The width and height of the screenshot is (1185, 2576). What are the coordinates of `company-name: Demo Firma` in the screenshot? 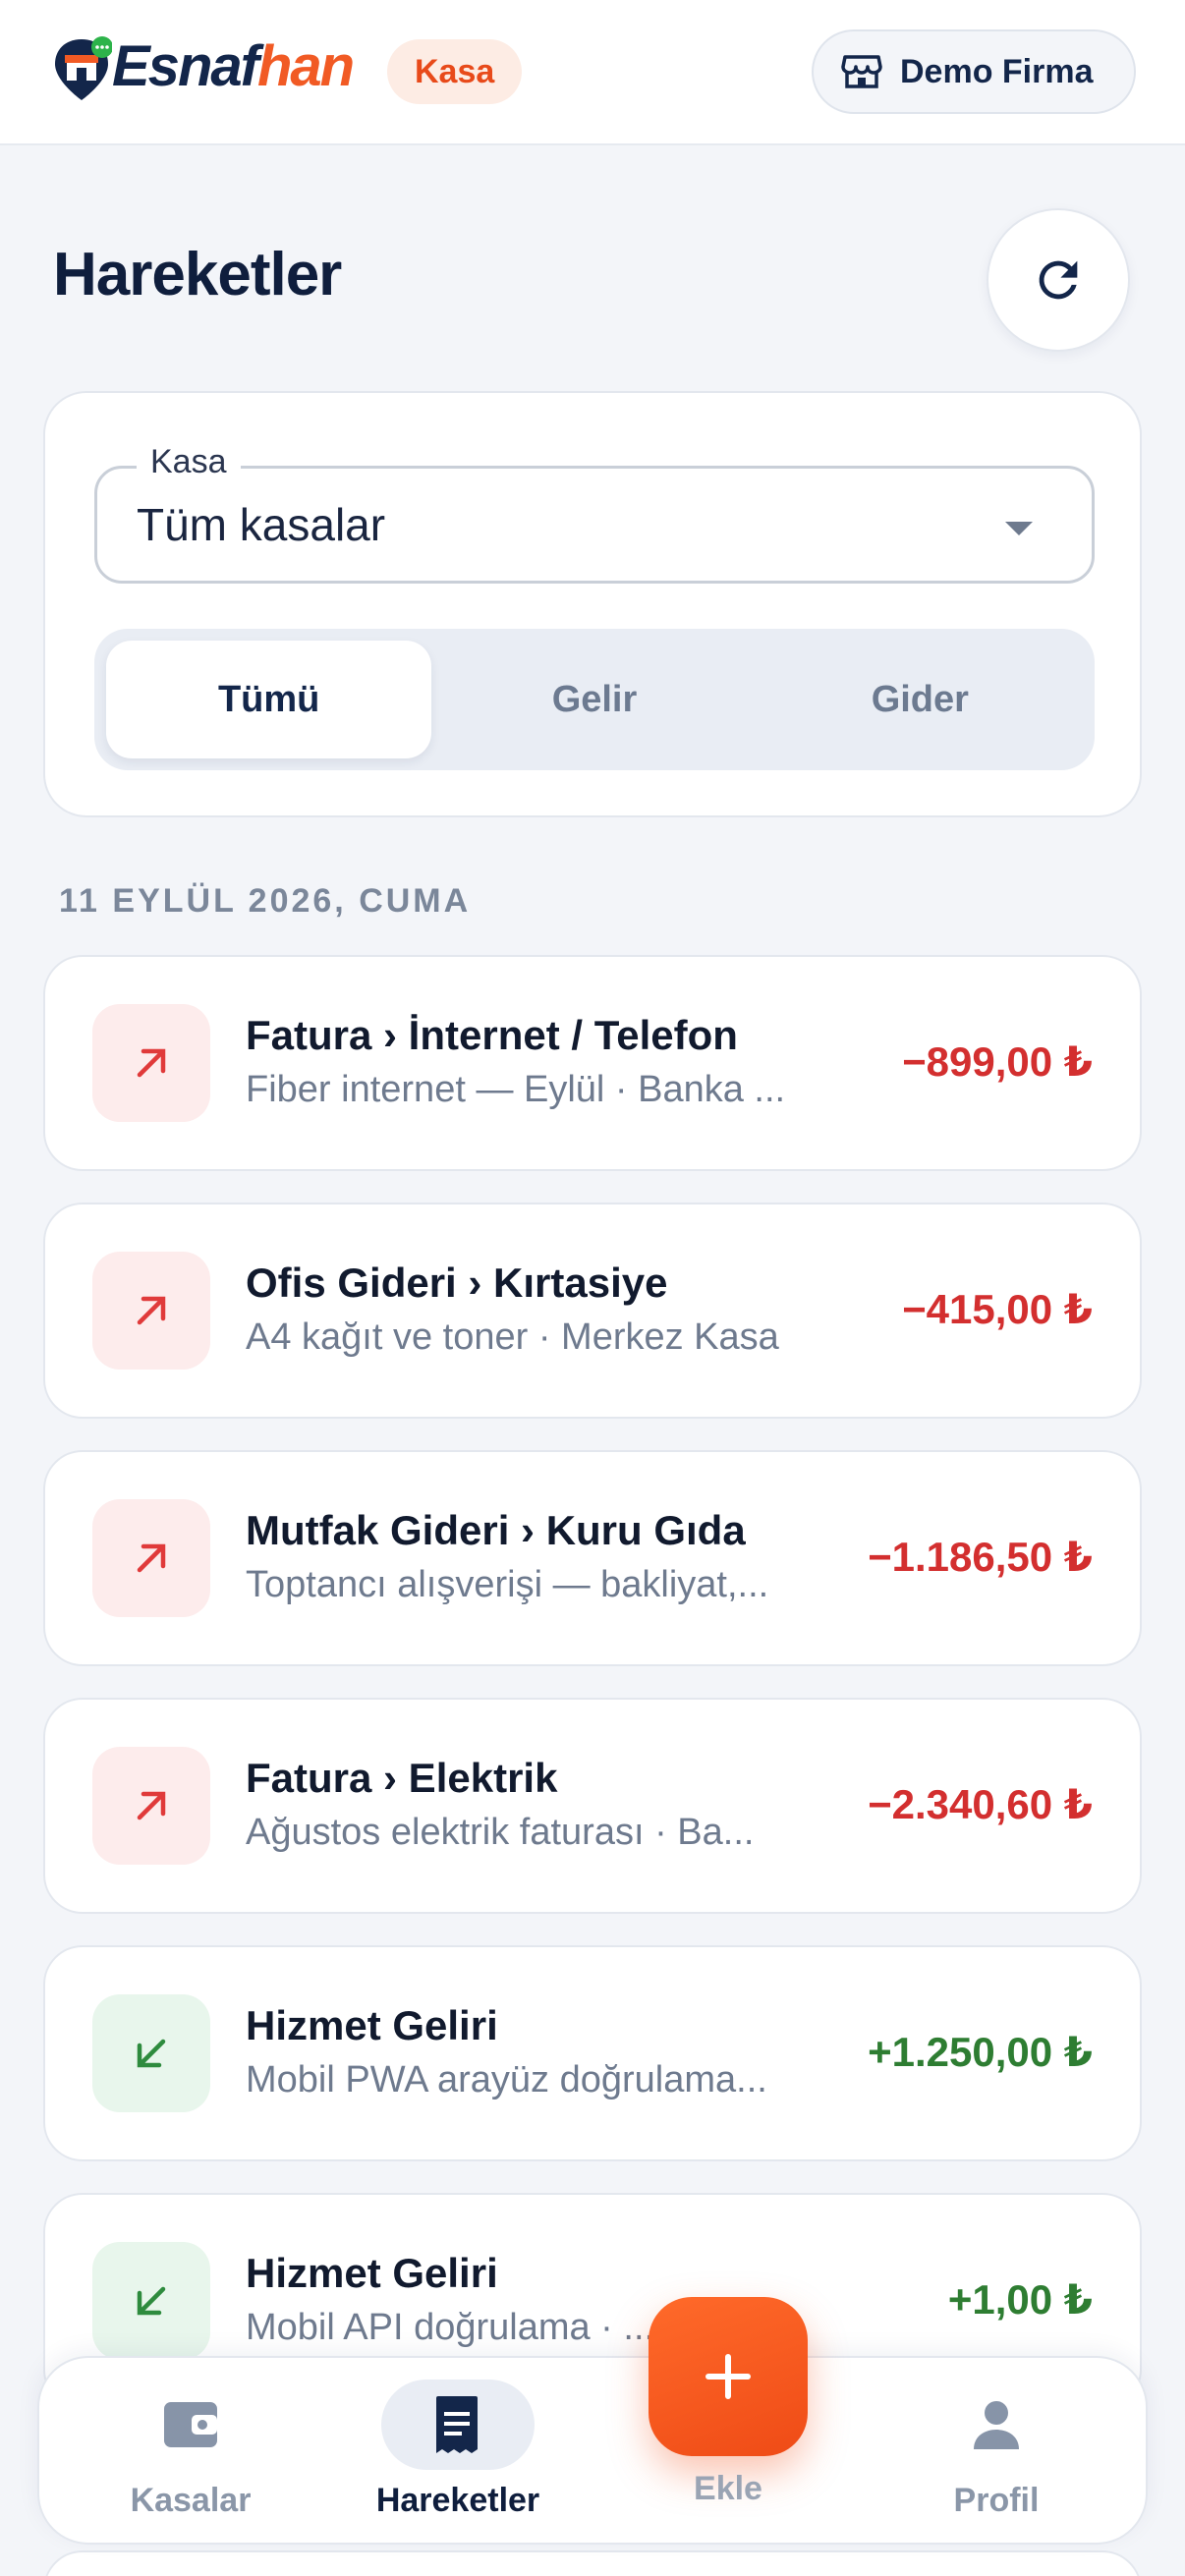 It's located at (997, 71).